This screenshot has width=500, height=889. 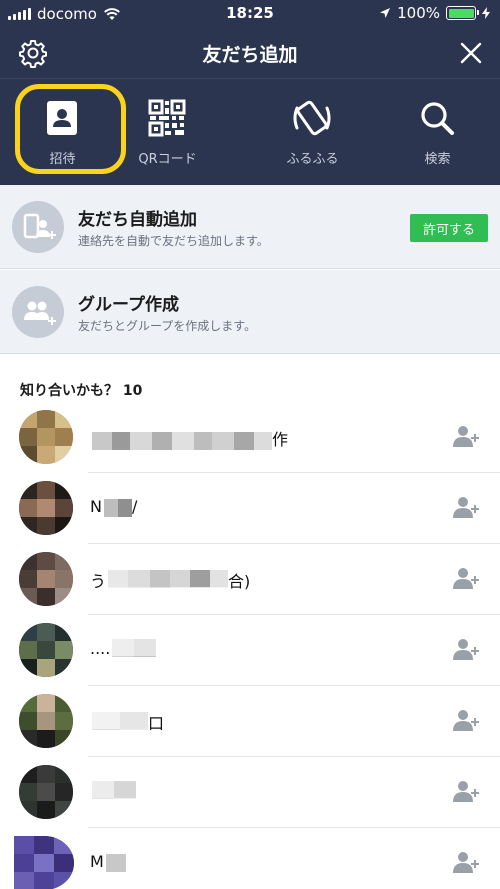 What do you see at coordinates (312, 118) in the screenshot?
I see `shake-phone-icon` at bounding box center [312, 118].